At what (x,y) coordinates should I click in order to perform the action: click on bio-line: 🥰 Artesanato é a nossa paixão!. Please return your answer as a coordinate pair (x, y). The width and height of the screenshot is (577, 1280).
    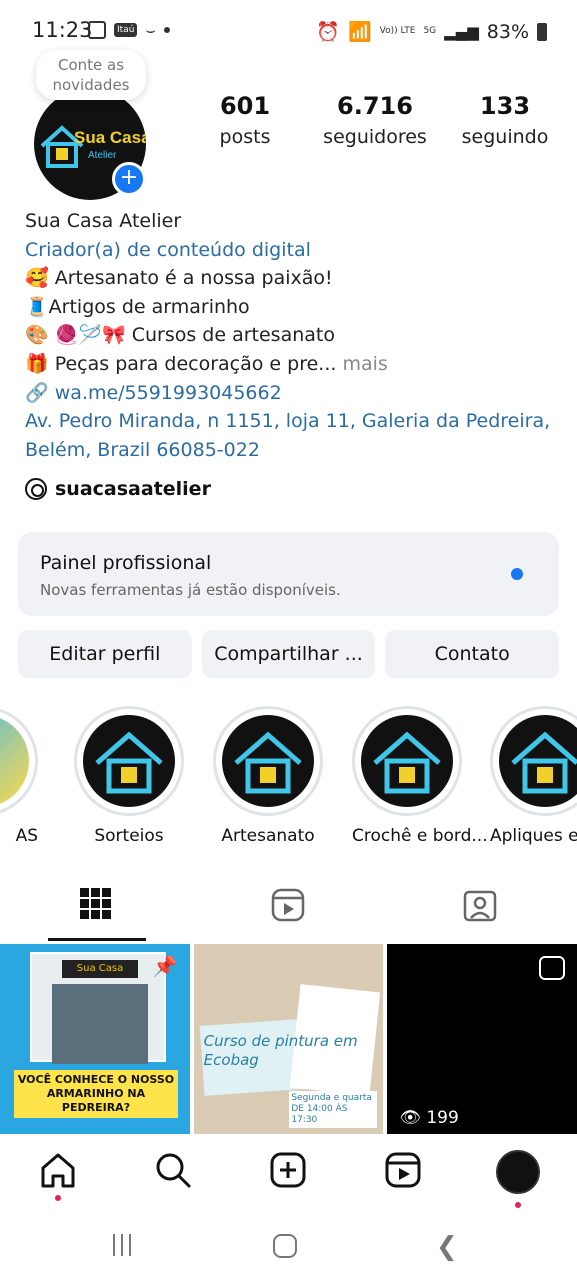
    Looking at the image, I should click on (179, 278).